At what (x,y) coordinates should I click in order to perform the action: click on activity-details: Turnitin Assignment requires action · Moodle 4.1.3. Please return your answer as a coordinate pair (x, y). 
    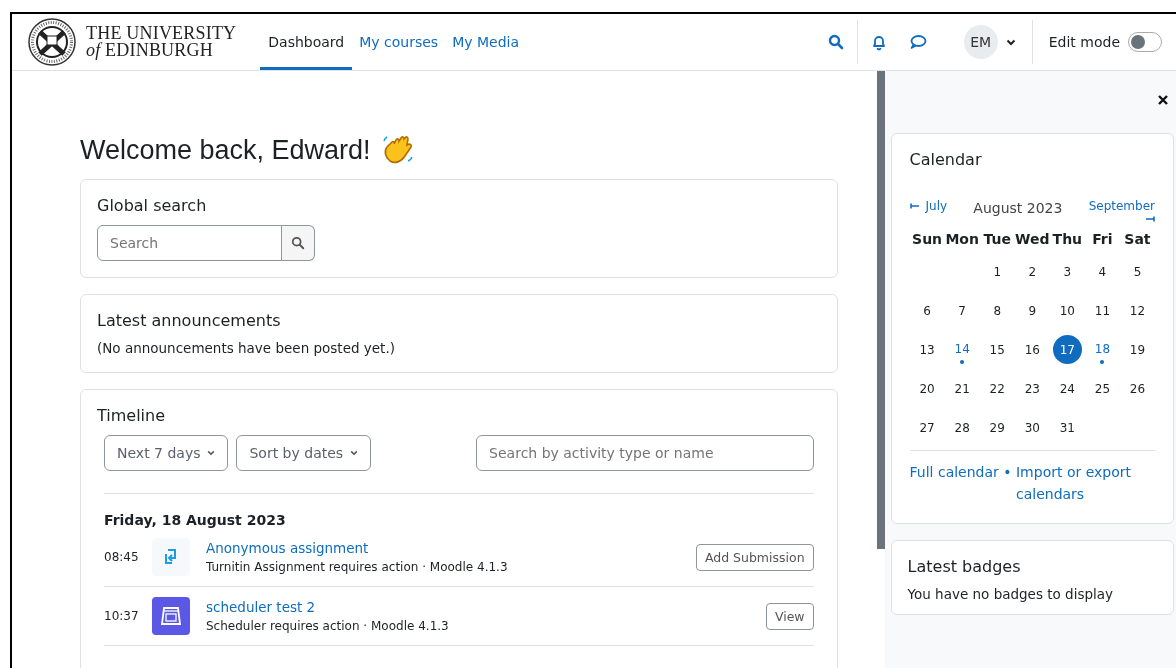
    Looking at the image, I should click on (357, 567).